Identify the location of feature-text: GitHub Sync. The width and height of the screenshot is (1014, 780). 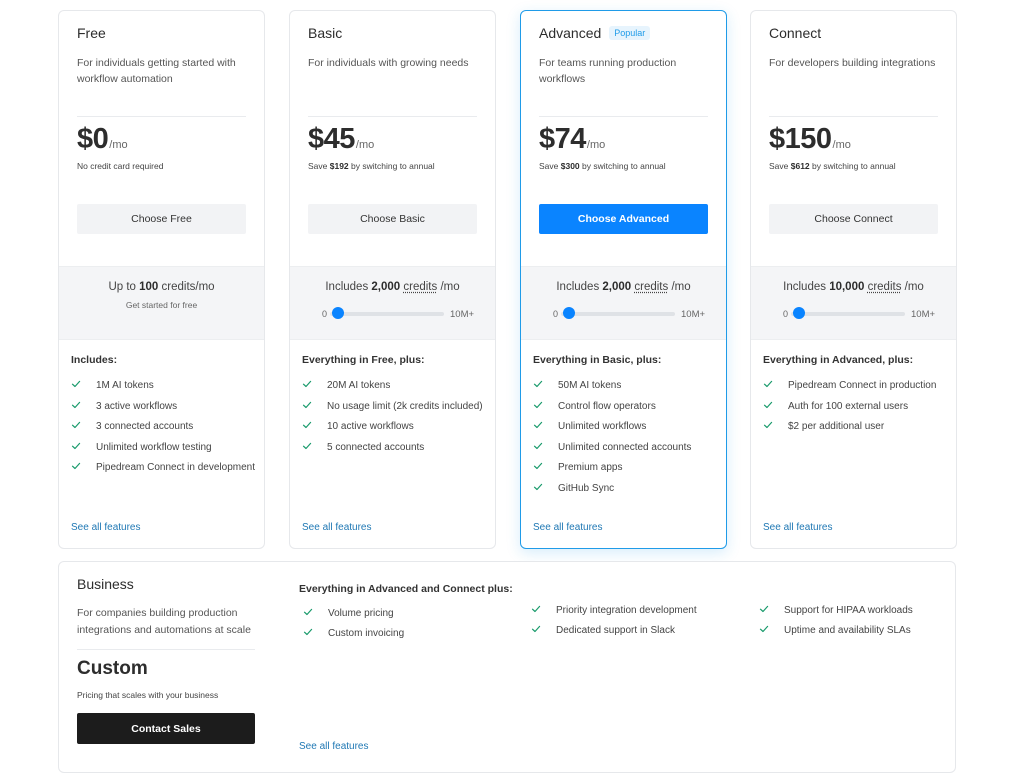
(586, 488).